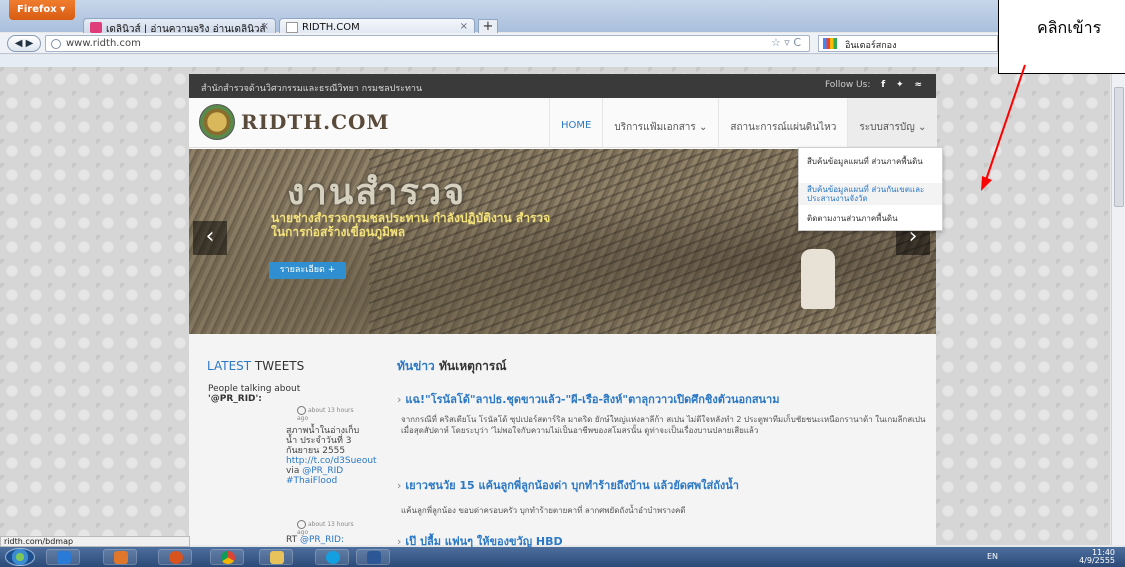 The image size is (1125, 567). I want to click on surveyor-figure, so click(818, 279).